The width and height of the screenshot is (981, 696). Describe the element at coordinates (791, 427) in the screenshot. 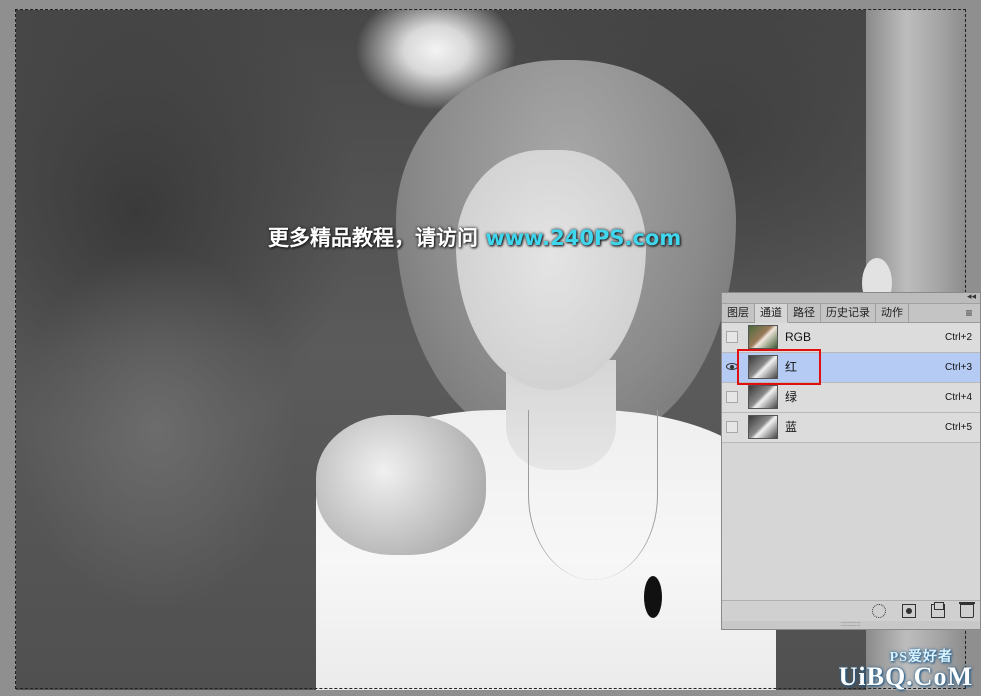

I see `channel-name: 蓝` at that location.